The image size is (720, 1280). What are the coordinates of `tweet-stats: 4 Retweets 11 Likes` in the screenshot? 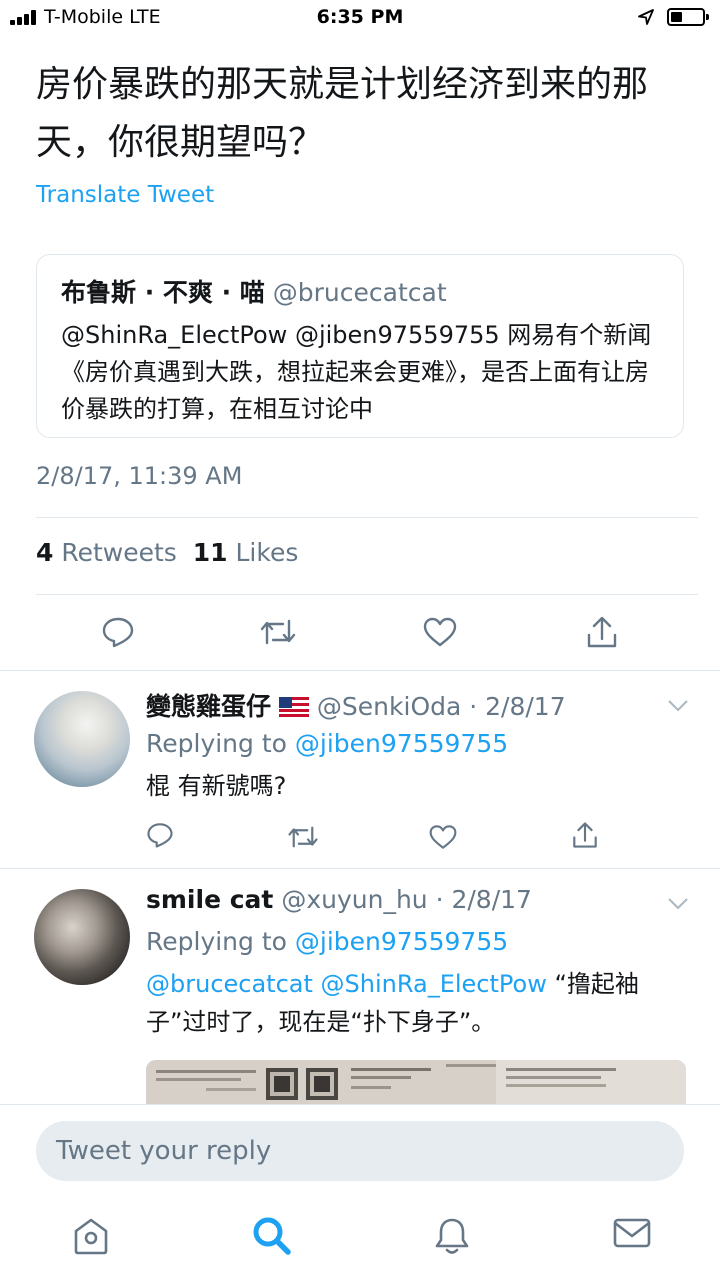 It's located at (167, 552).